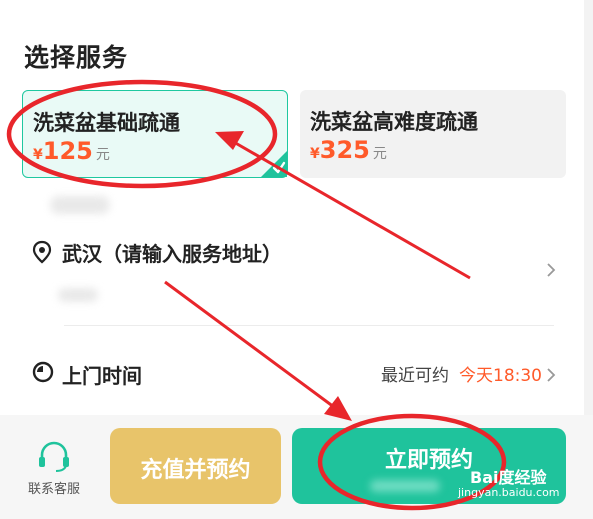 The width and height of the screenshot is (593, 519). I want to click on divider, so click(309, 325).